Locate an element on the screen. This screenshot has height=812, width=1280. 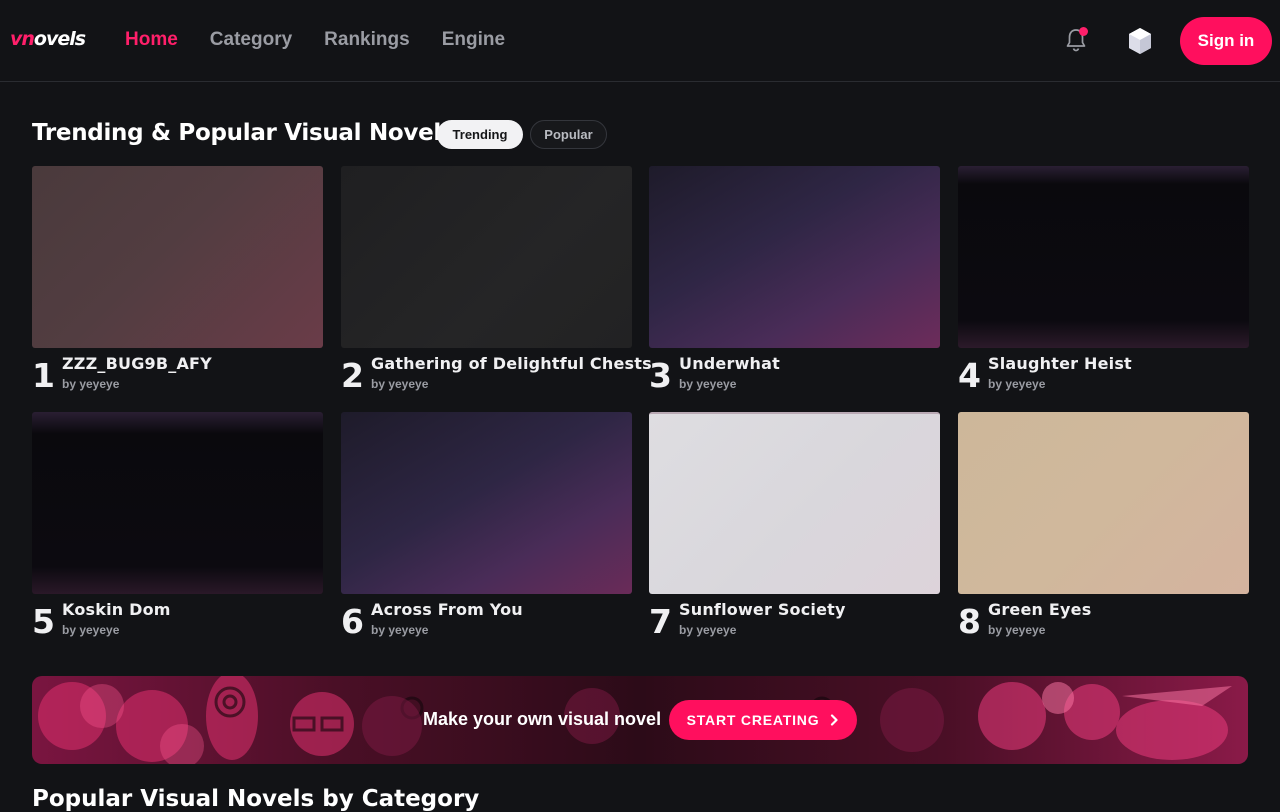
notification-badge is located at coordinates (1083, 31).